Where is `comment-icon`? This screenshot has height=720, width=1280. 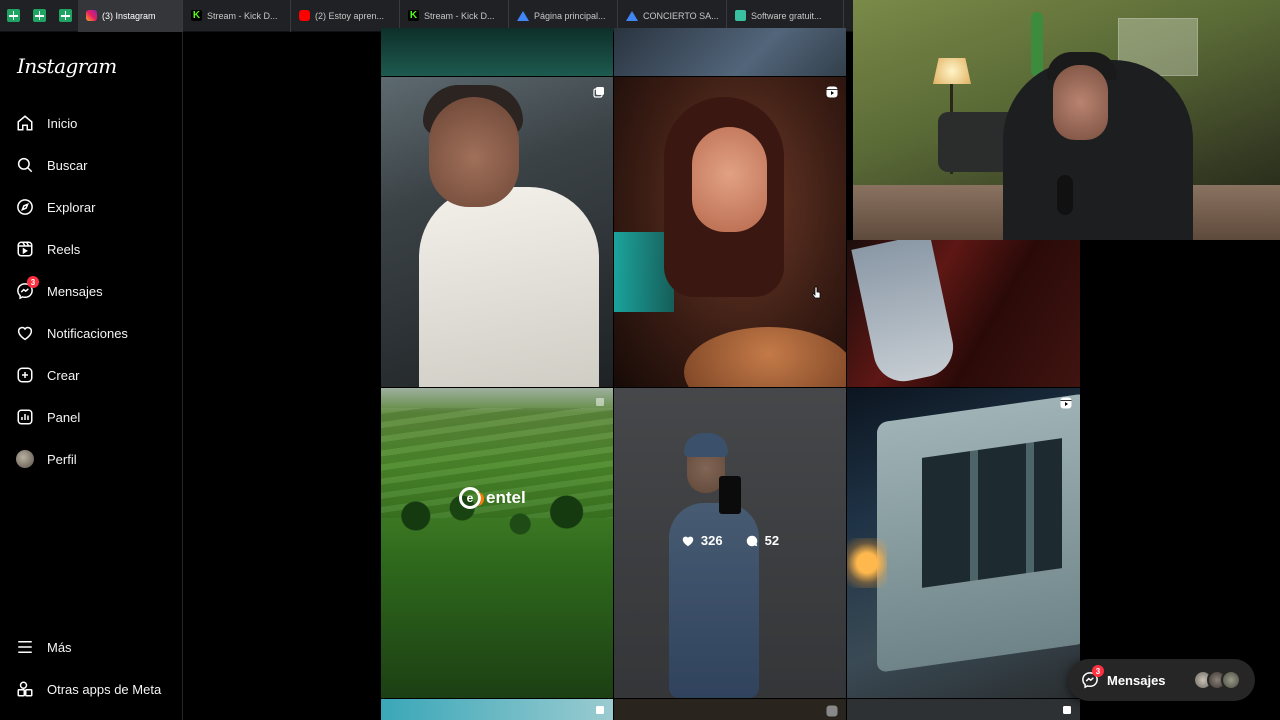 comment-icon is located at coordinates (751, 540).